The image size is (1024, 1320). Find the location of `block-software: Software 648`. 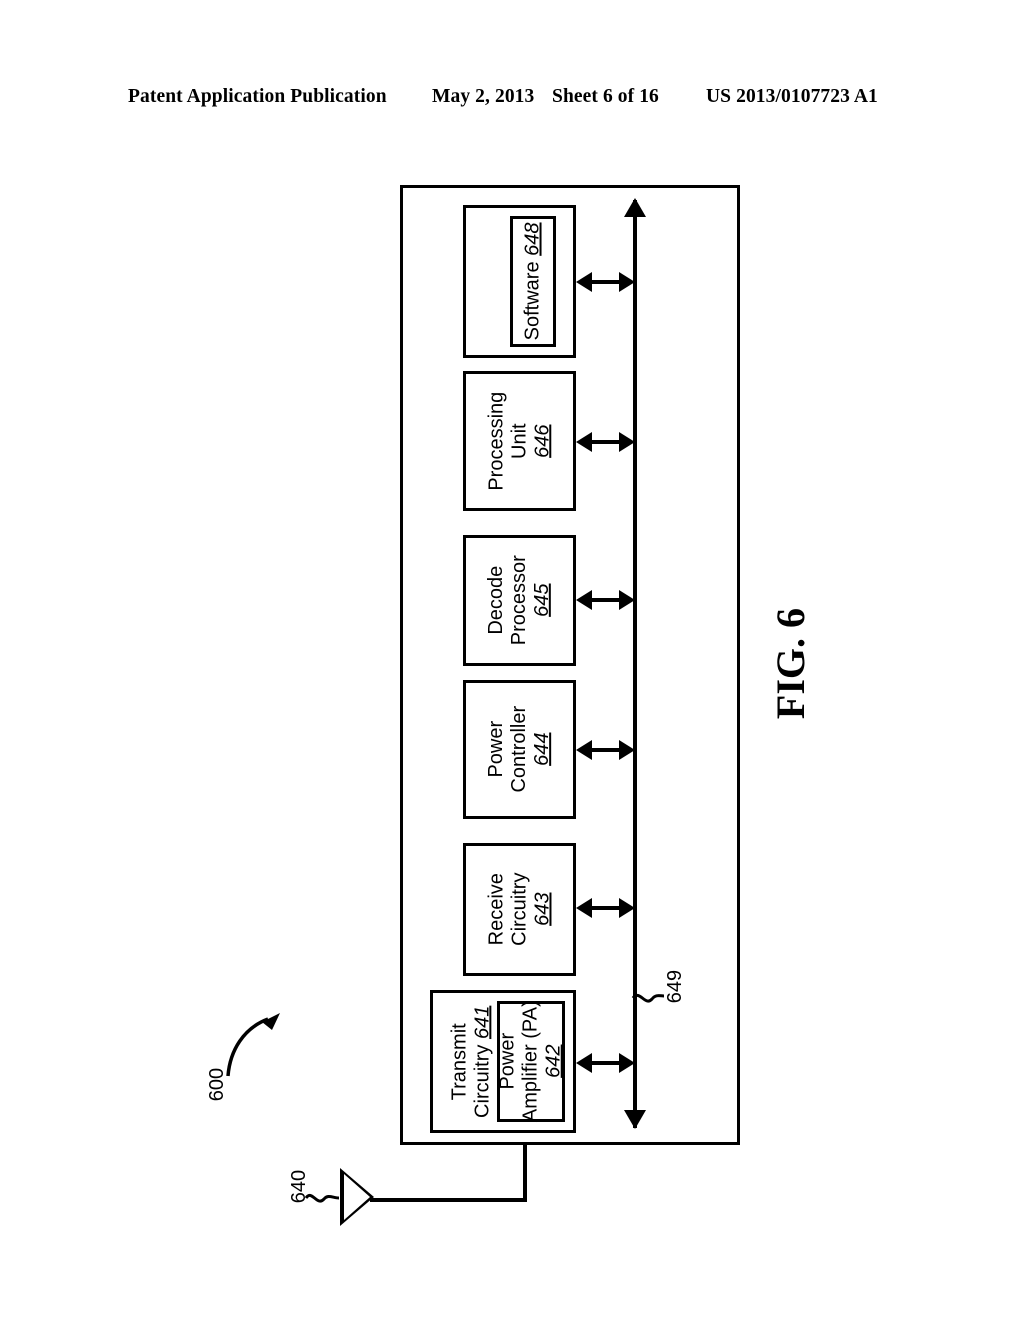

block-software: Software 648 is located at coordinates (533, 281).